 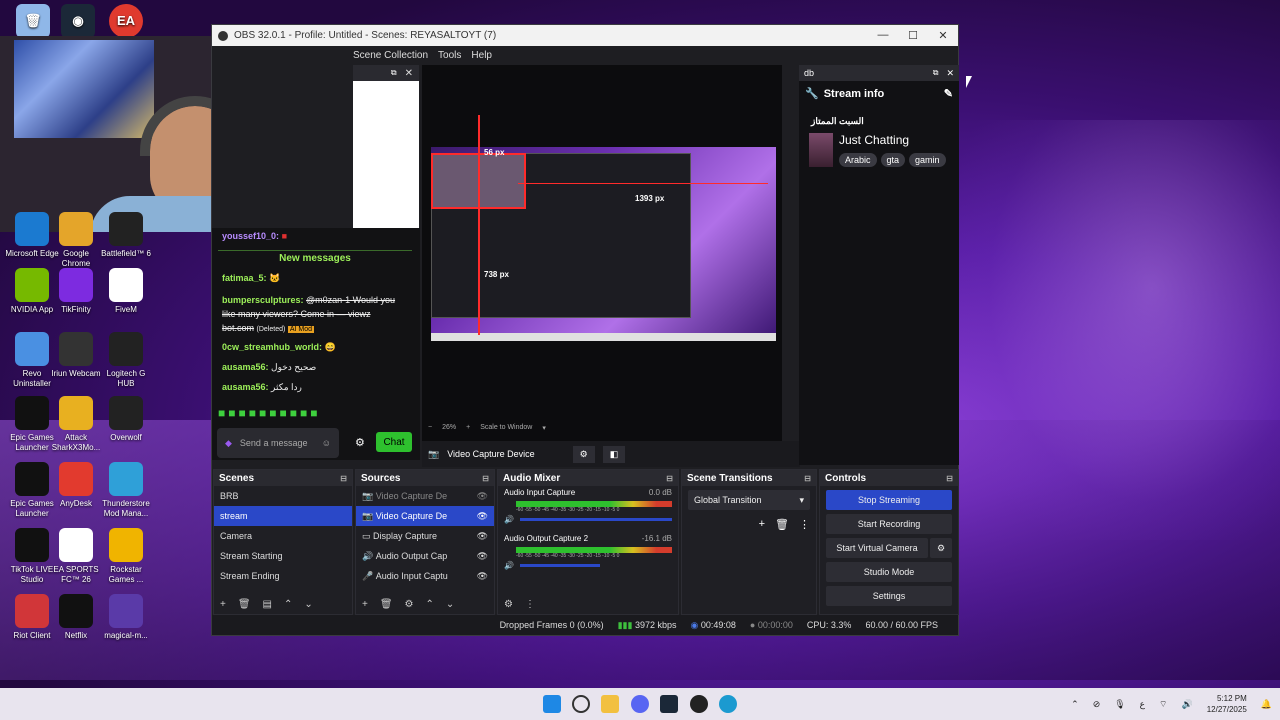 What do you see at coordinates (889, 524) in the screenshot?
I see `start-recording-button: Start Recording` at bounding box center [889, 524].